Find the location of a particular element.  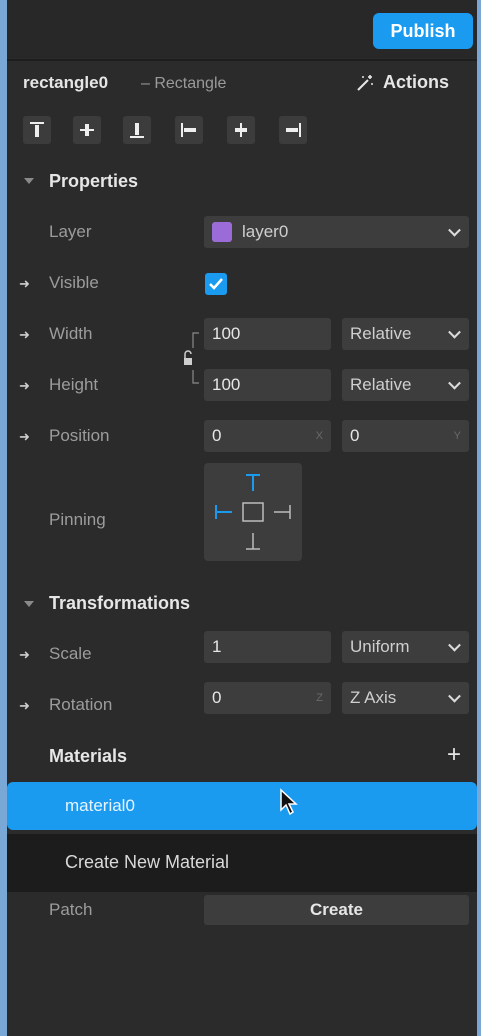

mouse-cursor-icon is located at coordinates (289, 802).